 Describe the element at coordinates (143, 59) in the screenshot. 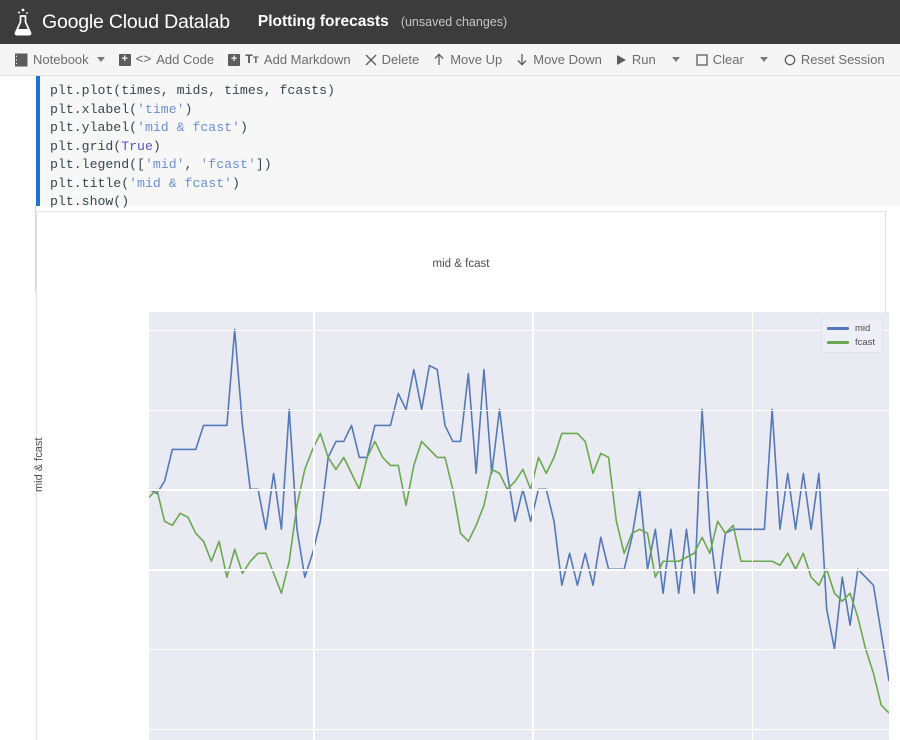

I see `code-brackets-icon: <>` at that location.